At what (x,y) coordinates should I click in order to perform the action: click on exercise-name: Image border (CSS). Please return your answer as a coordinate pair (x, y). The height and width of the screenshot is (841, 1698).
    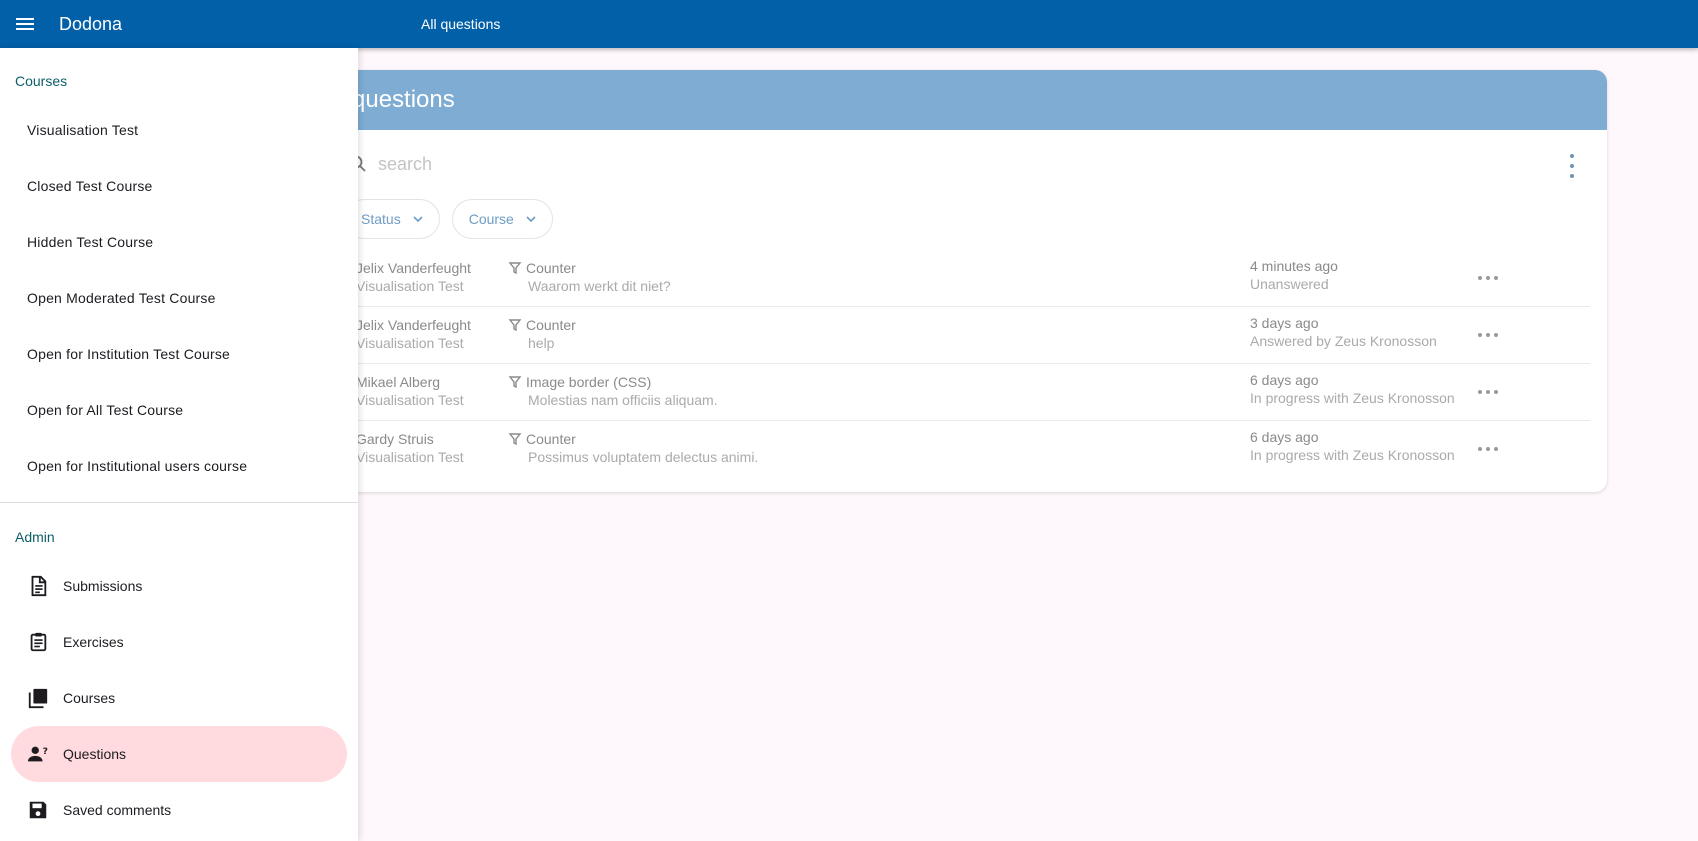
    Looking at the image, I should click on (589, 382).